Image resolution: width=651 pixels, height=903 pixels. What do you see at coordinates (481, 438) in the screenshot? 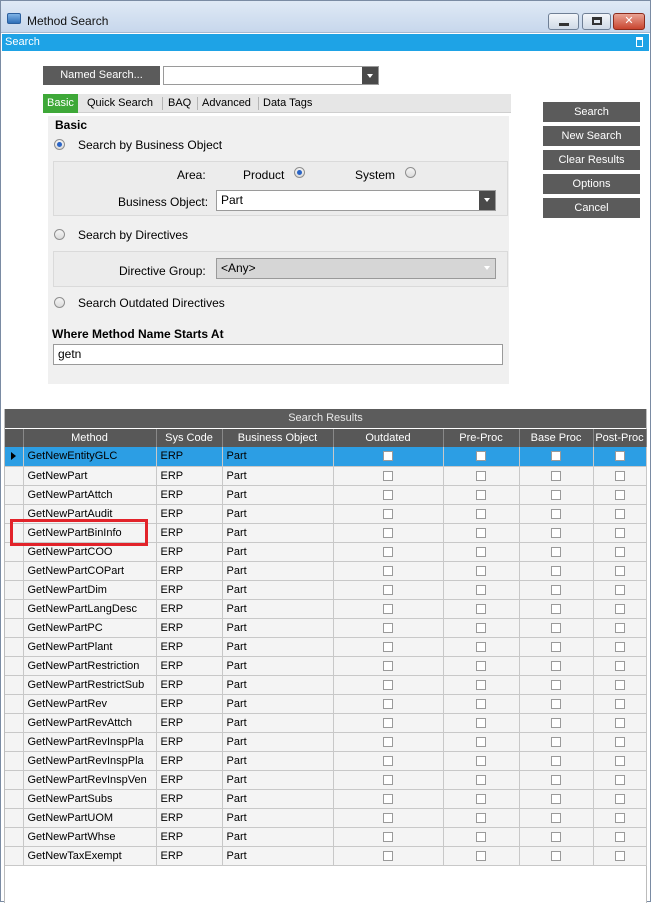
I see `column-header-pre-proc: Pre-Proc` at bounding box center [481, 438].